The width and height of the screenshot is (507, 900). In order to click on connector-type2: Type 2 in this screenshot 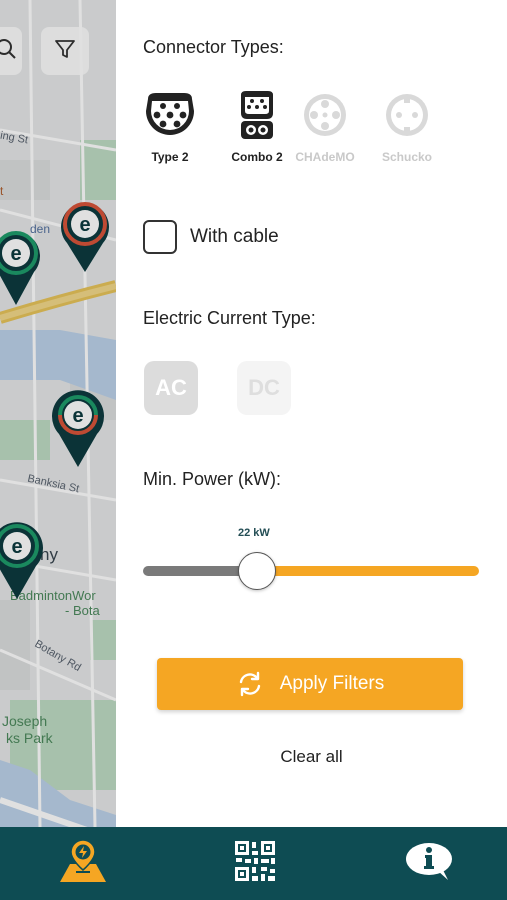, I will do `click(170, 125)`.